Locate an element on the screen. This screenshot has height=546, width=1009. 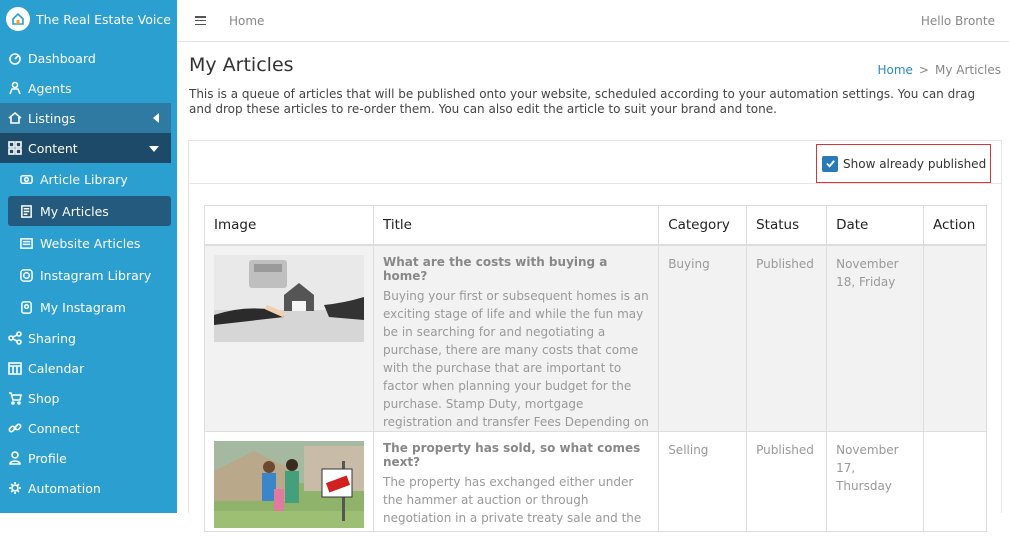
column-header-status: Status is located at coordinates (787, 225).